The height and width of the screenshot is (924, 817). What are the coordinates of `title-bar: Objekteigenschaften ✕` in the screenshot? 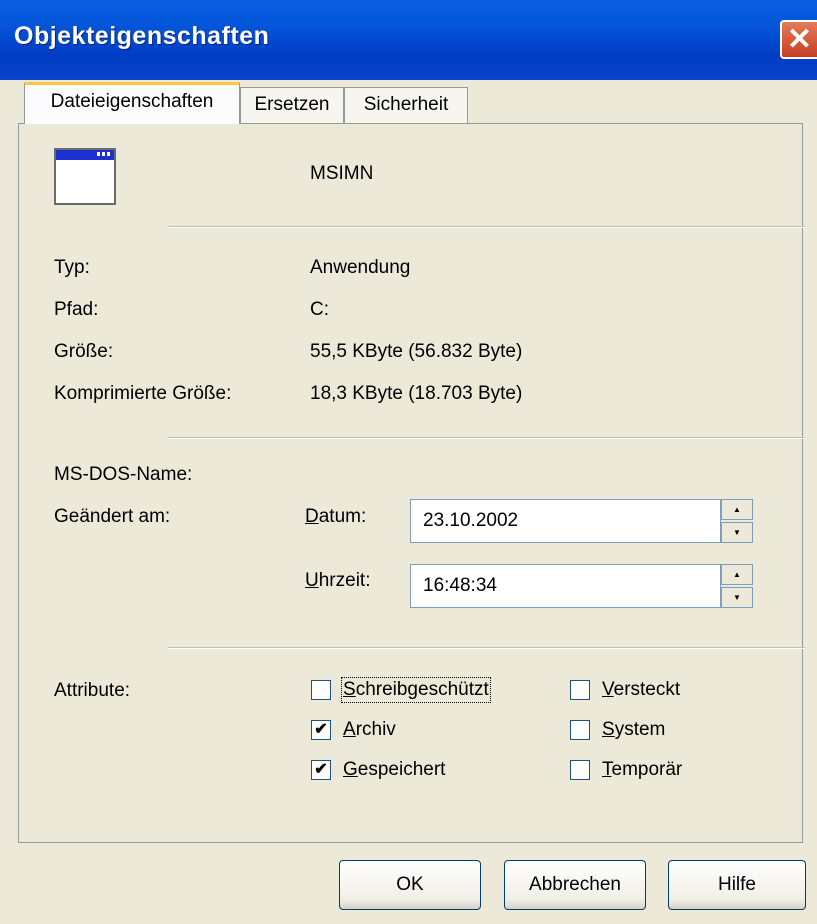 It's located at (408, 40).